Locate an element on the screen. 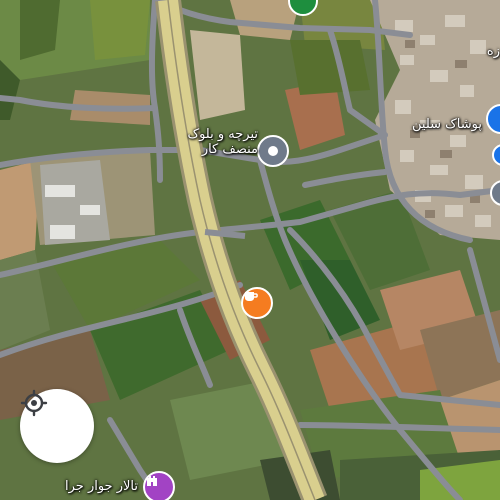 The height and width of the screenshot is (500, 500). clothing-label: پوشاک سلین is located at coordinates (447, 124).